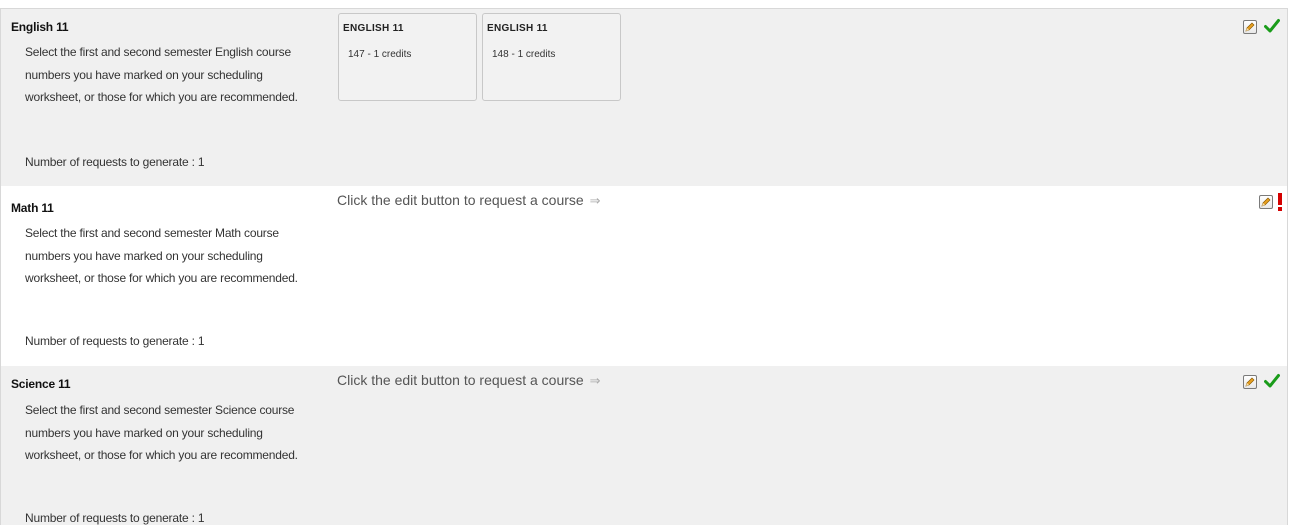  Describe the element at coordinates (41, 384) in the screenshot. I see `course-title: Science 11` at that location.